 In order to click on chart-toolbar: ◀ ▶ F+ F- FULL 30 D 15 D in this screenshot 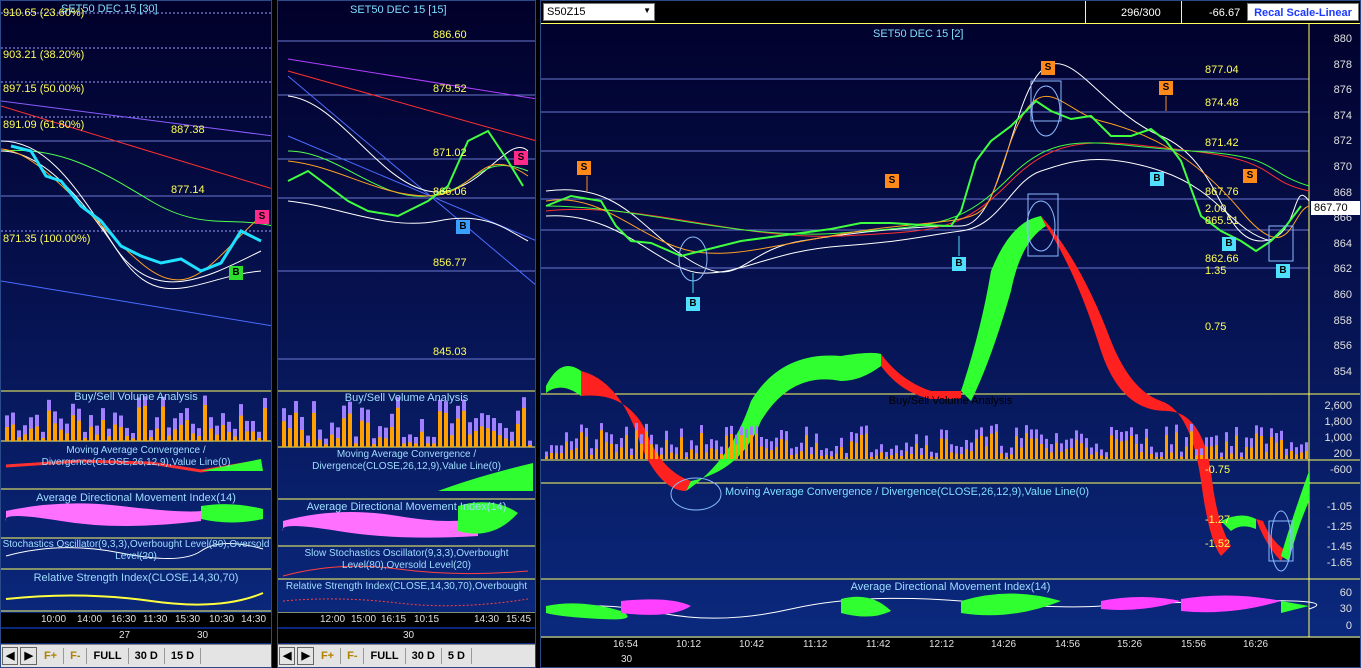, I will do `click(136, 655)`.